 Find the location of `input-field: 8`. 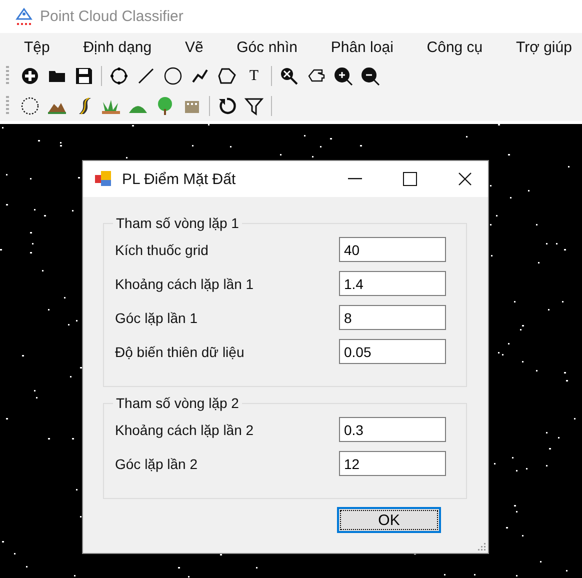

input-field: 8 is located at coordinates (392, 317).